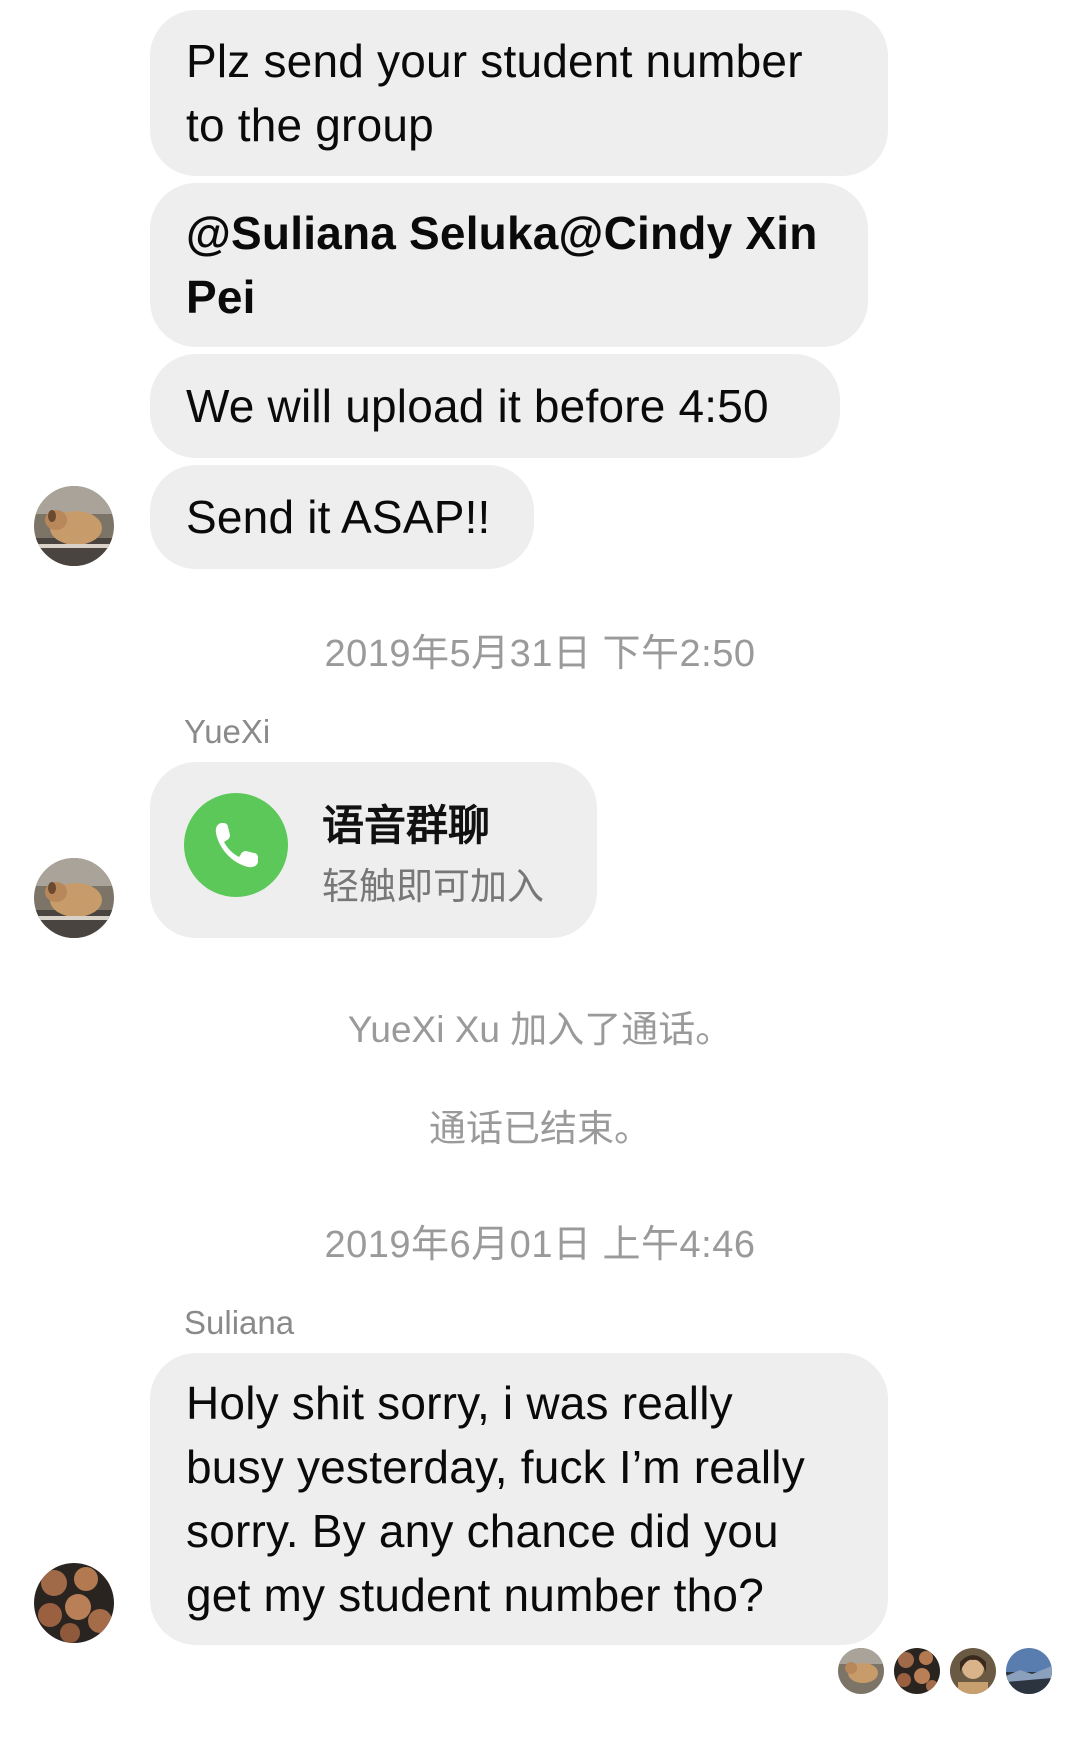 The image size is (1080, 1748). Describe the element at coordinates (540, 1128) in the screenshot. I see `system-message-ended: 通话已结束。` at that location.